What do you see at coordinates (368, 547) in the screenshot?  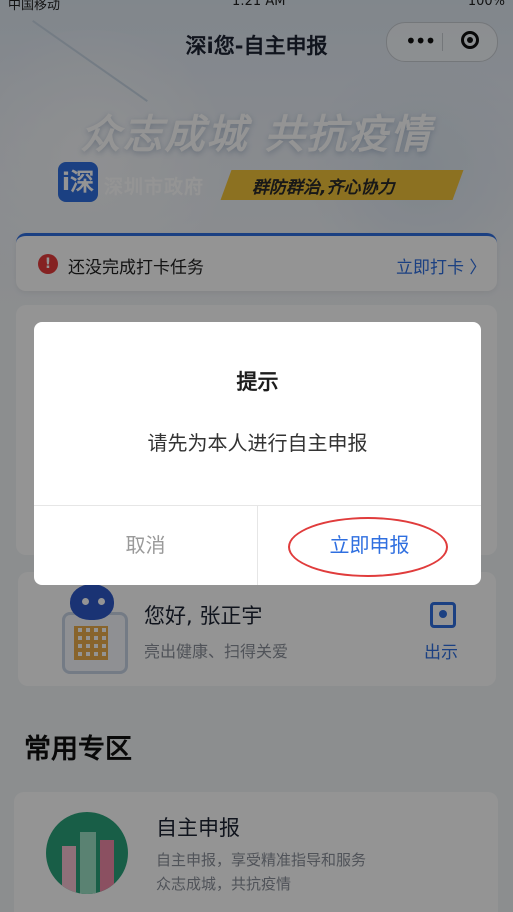 I see `highlight-circle` at bounding box center [368, 547].